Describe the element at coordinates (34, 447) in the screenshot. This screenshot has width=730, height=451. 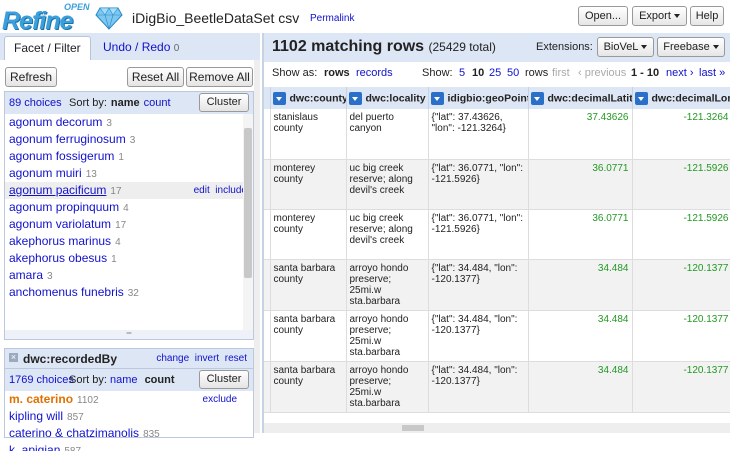
I see `choice-label: k. apigian` at that location.